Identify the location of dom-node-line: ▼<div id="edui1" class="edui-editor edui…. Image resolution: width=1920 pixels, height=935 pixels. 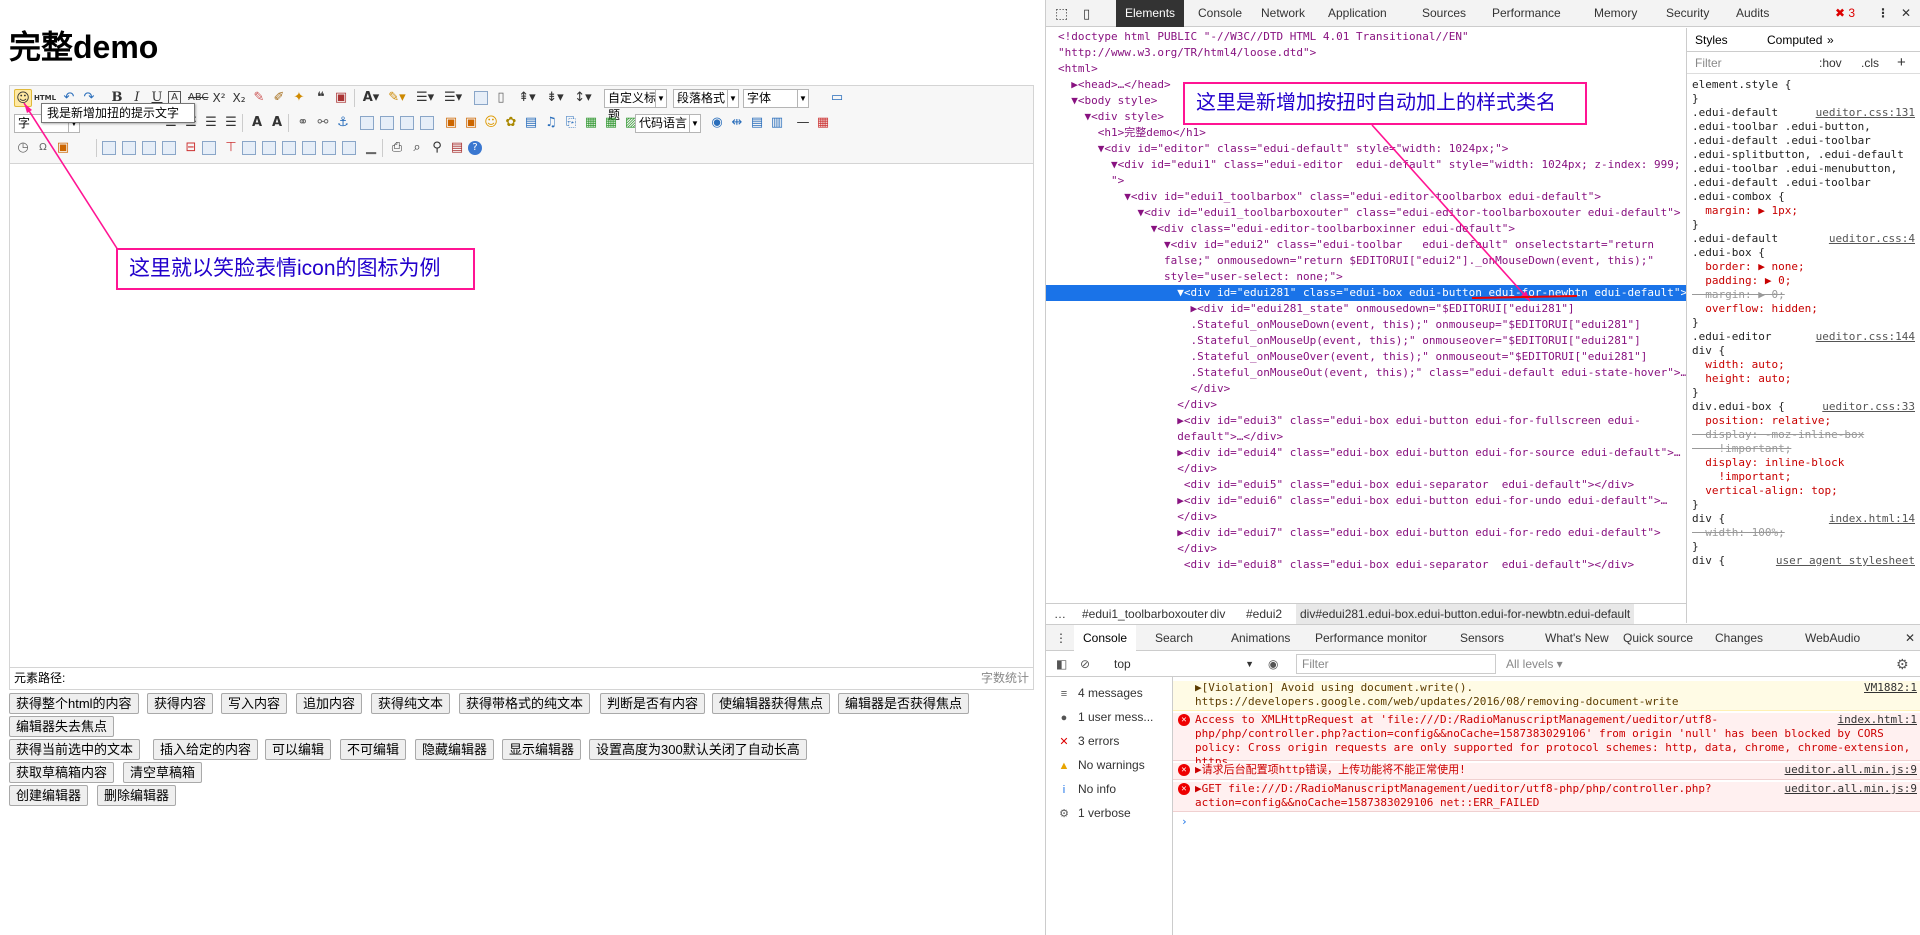
(1366, 165).